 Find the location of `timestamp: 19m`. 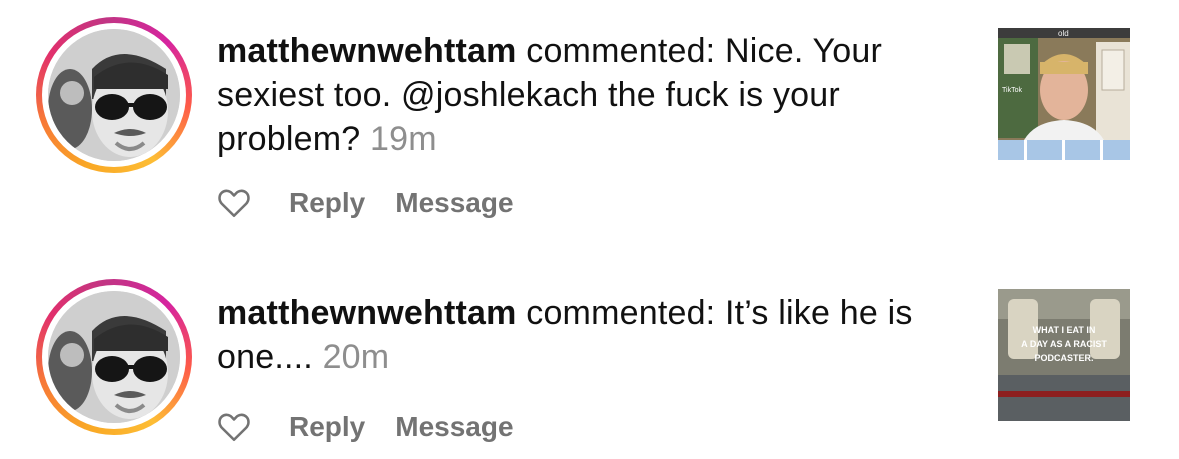

timestamp: 19m is located at coordinates (403, 139).